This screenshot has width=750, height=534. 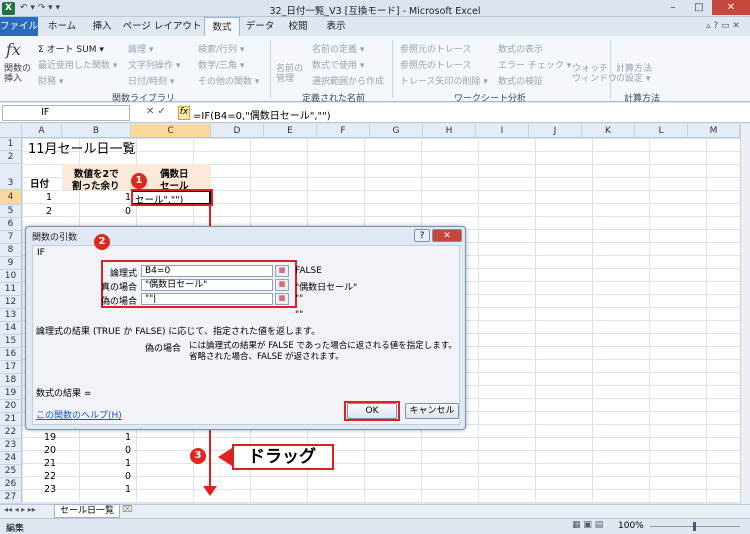 I want to click on math-button: 数学/三角 ▾, so click(x=221, y=64).